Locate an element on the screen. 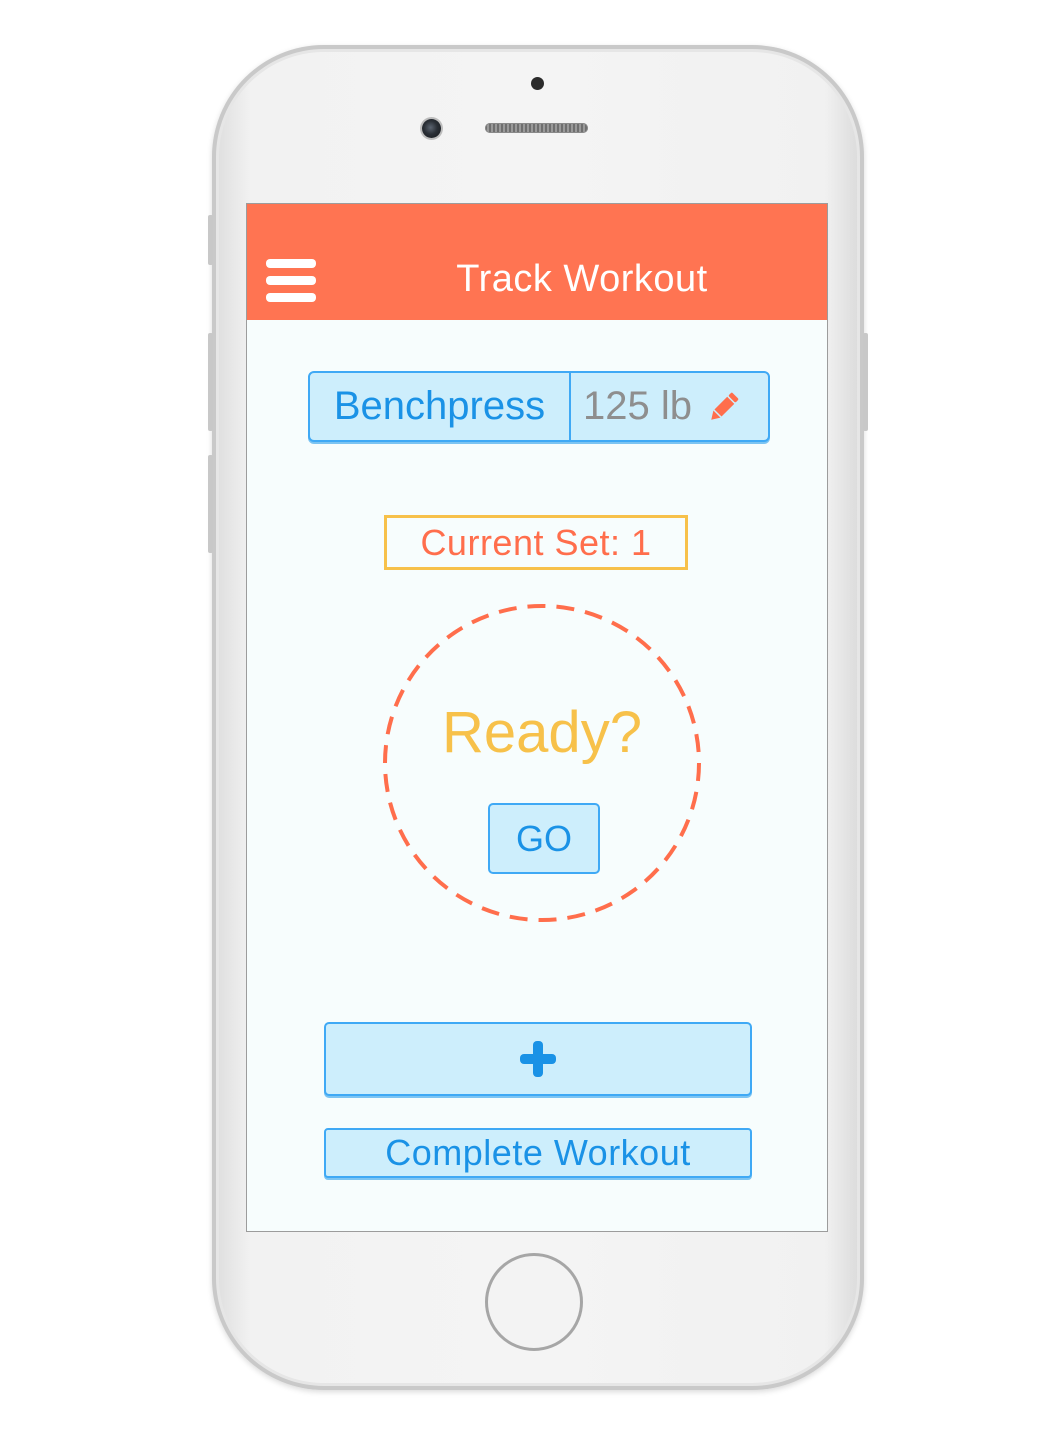 Image resolution: width=1043 pixels, height=1430 pixels. current-set-badge: Current Set: 1 is located at coordinates (536, 542).